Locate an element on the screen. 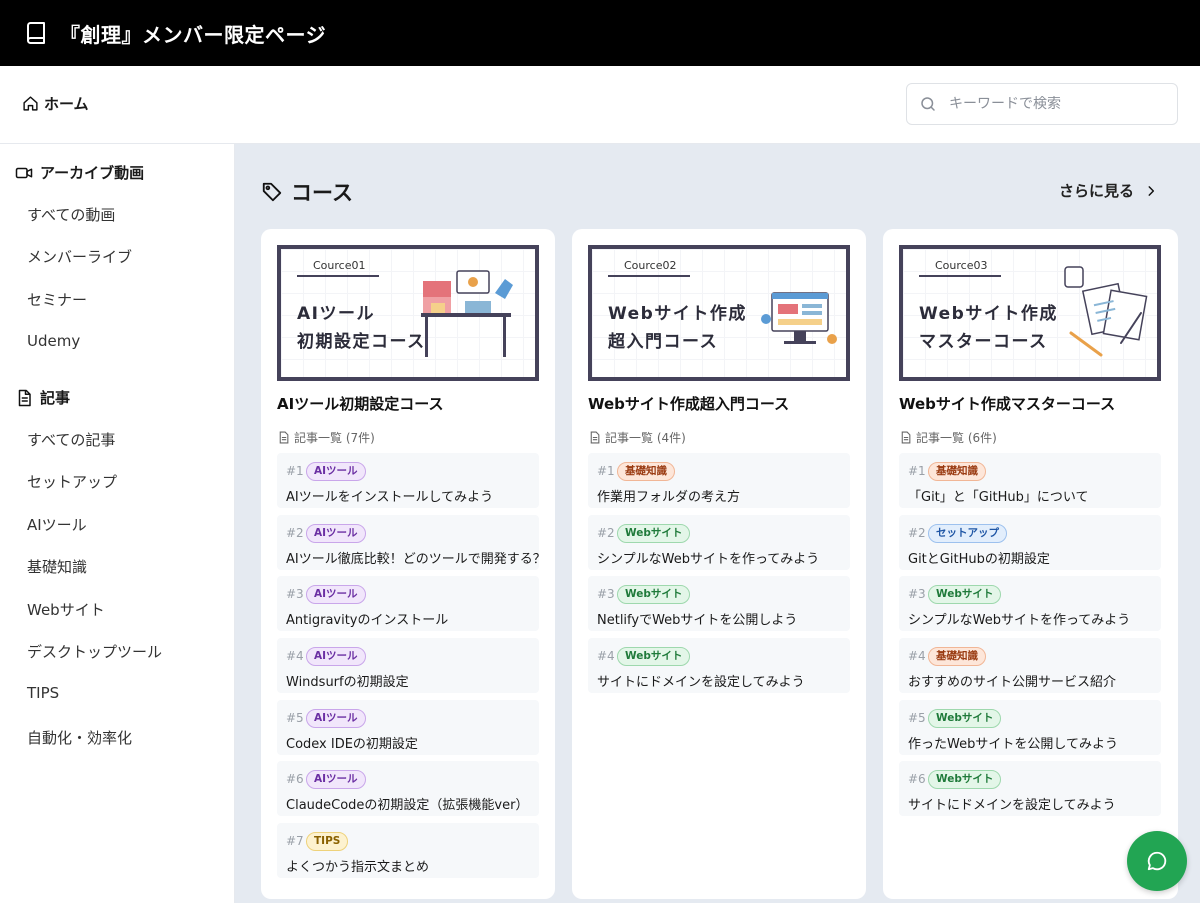 This screenshot has height=903, width=1200. nav-bar: ホーム is located at coordinates (600, 105).